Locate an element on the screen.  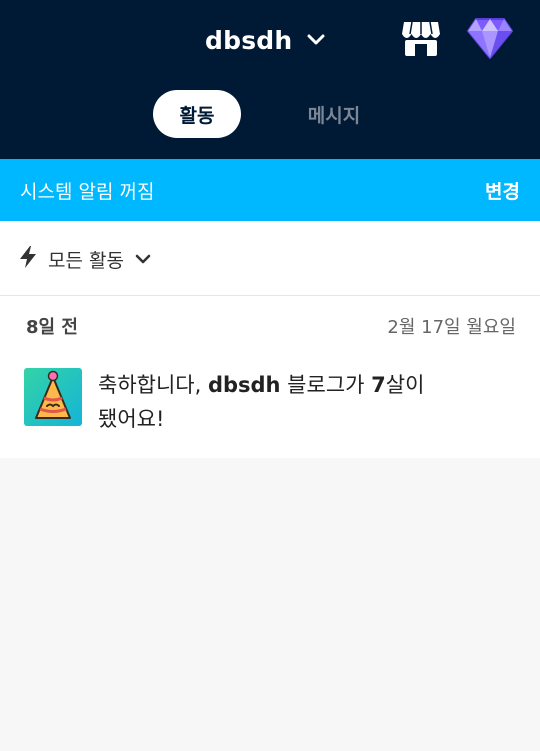
change-button: 변경 is located at coordinates (502, 190).